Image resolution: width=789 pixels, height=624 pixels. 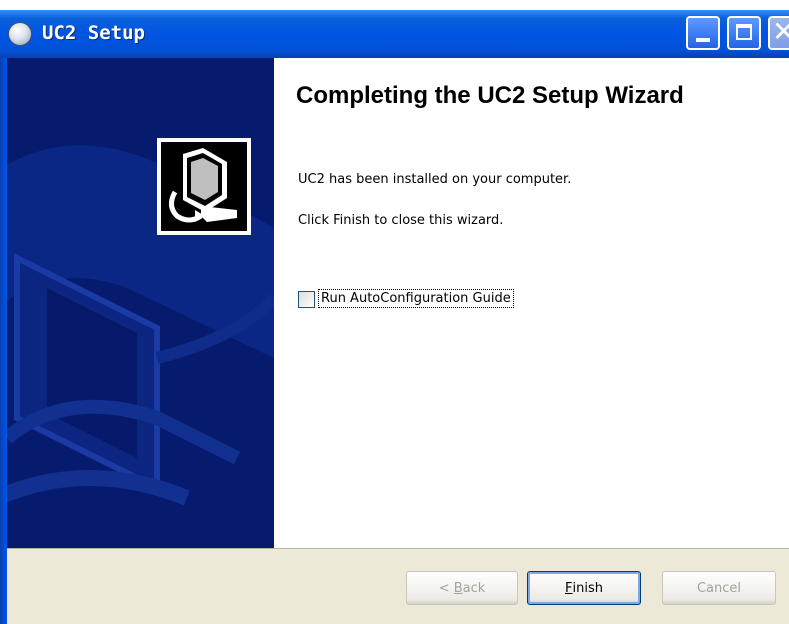 I want to click on minimize-button, so click(x=703, y=33).